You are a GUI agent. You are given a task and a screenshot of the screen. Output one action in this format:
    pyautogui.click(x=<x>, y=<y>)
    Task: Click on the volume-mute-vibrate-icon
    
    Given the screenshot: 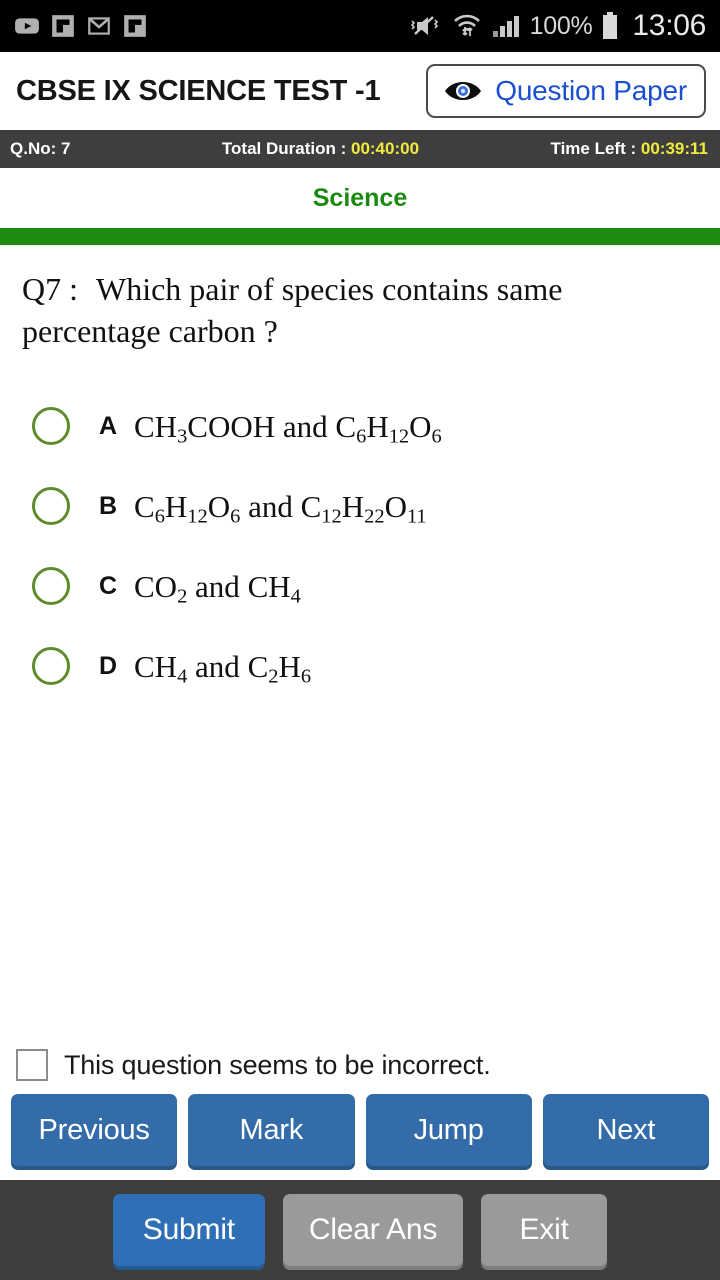 What is the action you would take?
    pyautogui.click(x=424, y=25)
    